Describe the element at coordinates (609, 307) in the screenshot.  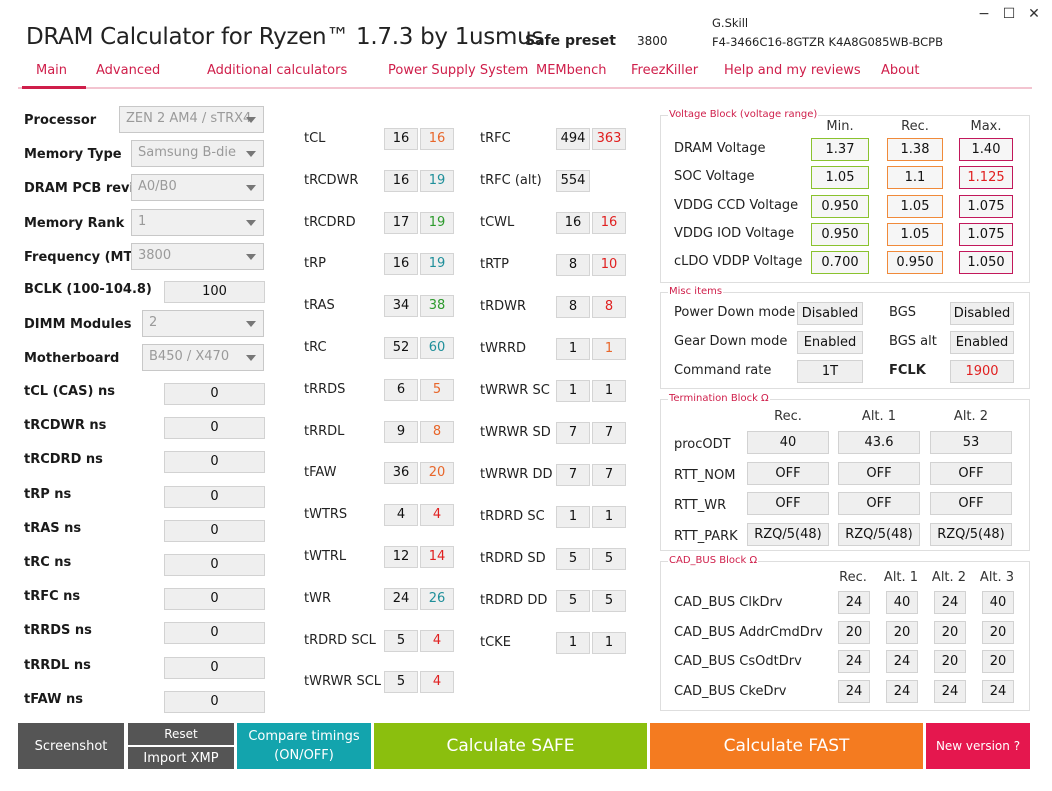
I see `timing-trdwr-recommended: 8` at that location.